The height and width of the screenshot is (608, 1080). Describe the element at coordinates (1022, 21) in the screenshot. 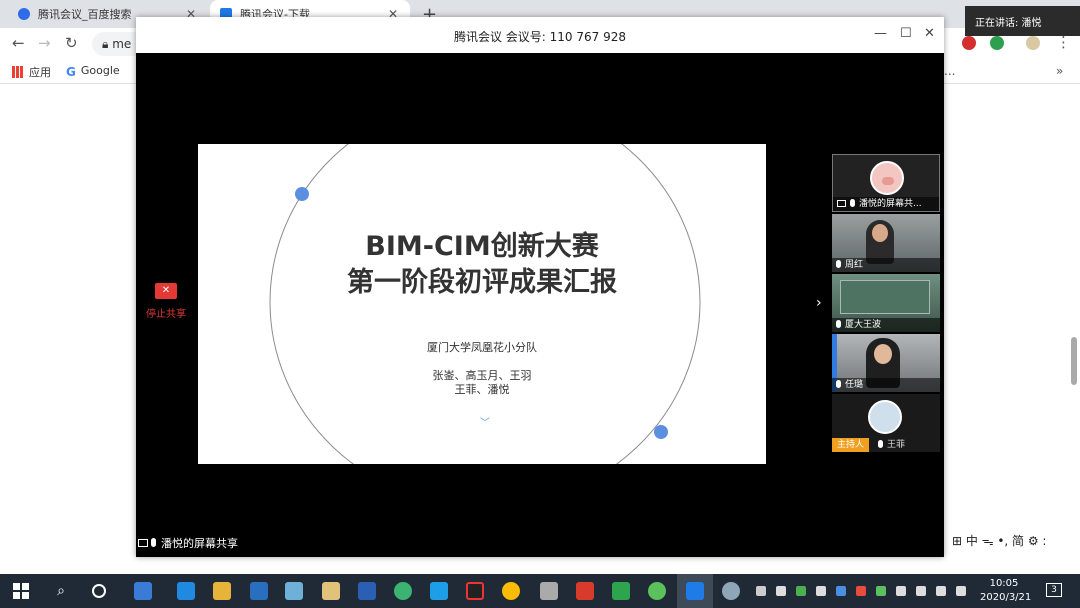

I see `speaking-notification: 正在讲话: 潘悦` at that location.